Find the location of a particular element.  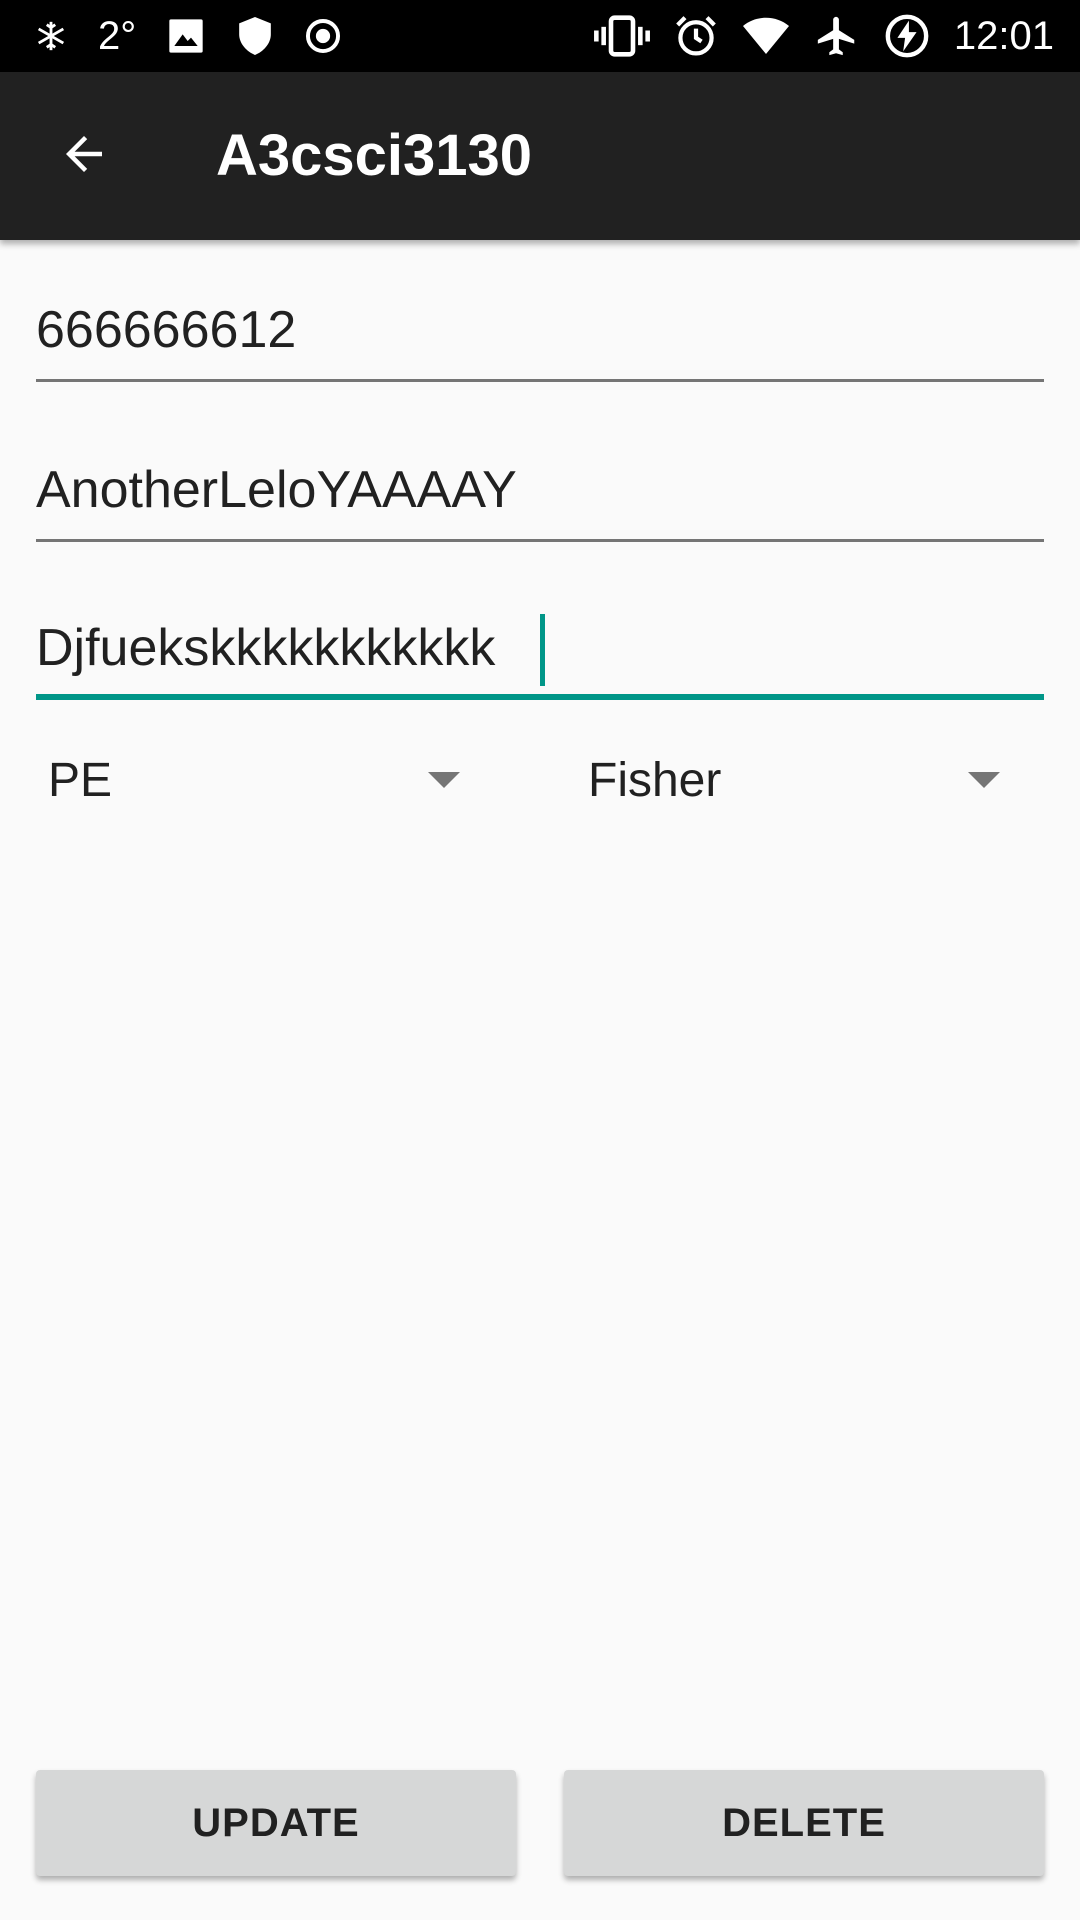

address-field is located at coordinates (540, 650).